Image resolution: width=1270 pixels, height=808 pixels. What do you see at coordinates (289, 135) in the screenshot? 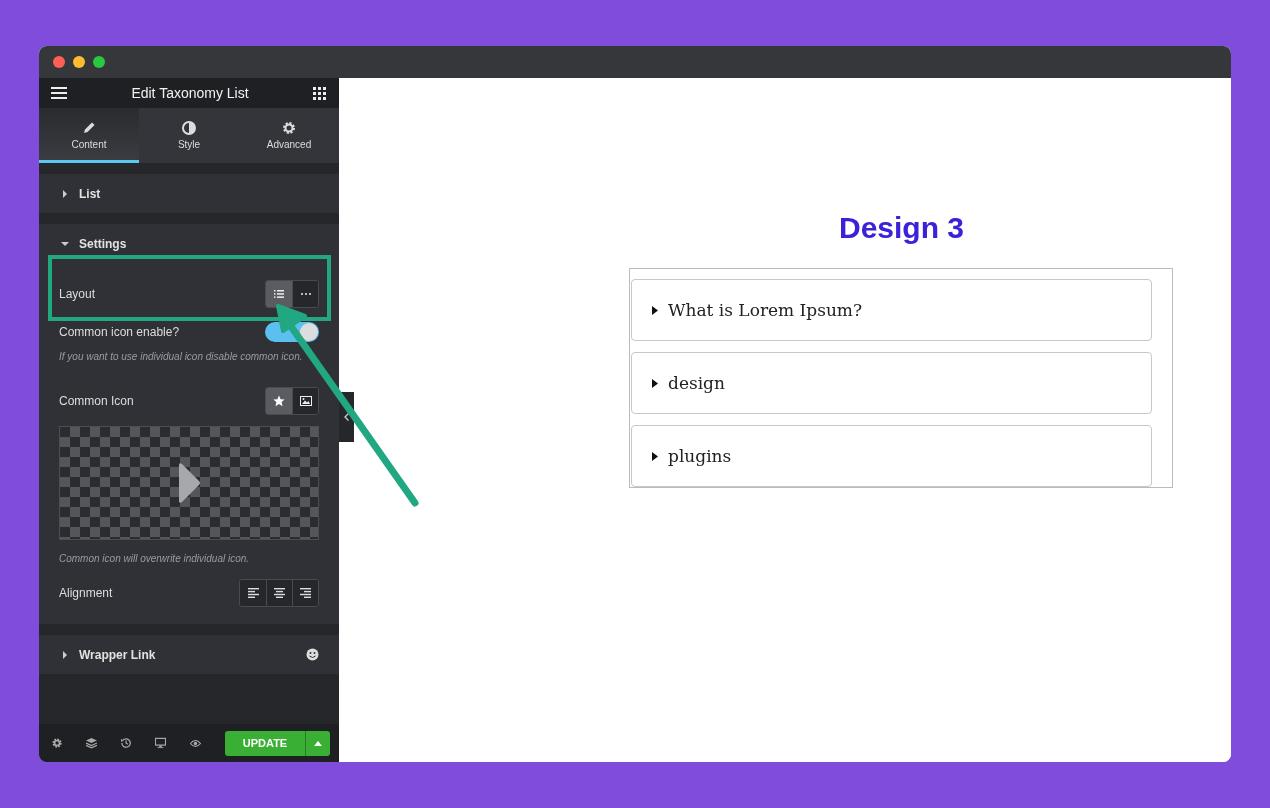
I see `panel-tab: Advanced` at bounding box center [289, 135].